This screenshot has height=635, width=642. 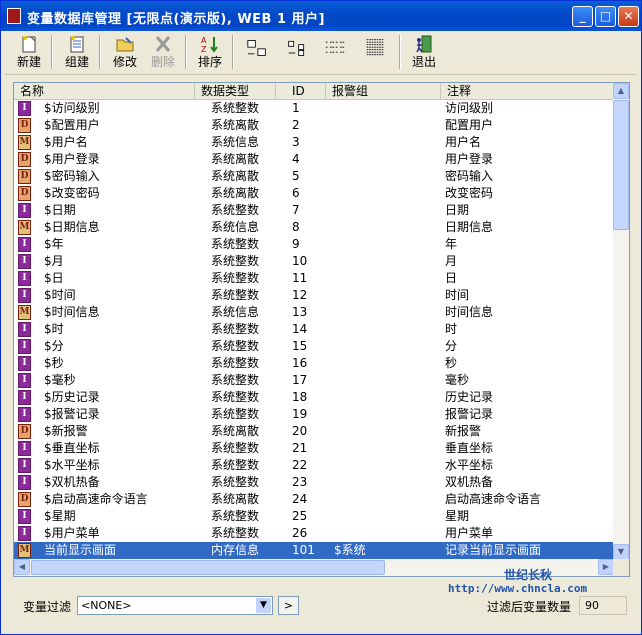 What do you see at coordinates (24, 125) in the screenshot?
I see `variable-type-d-icon: D` at bounding box center [24, 125].